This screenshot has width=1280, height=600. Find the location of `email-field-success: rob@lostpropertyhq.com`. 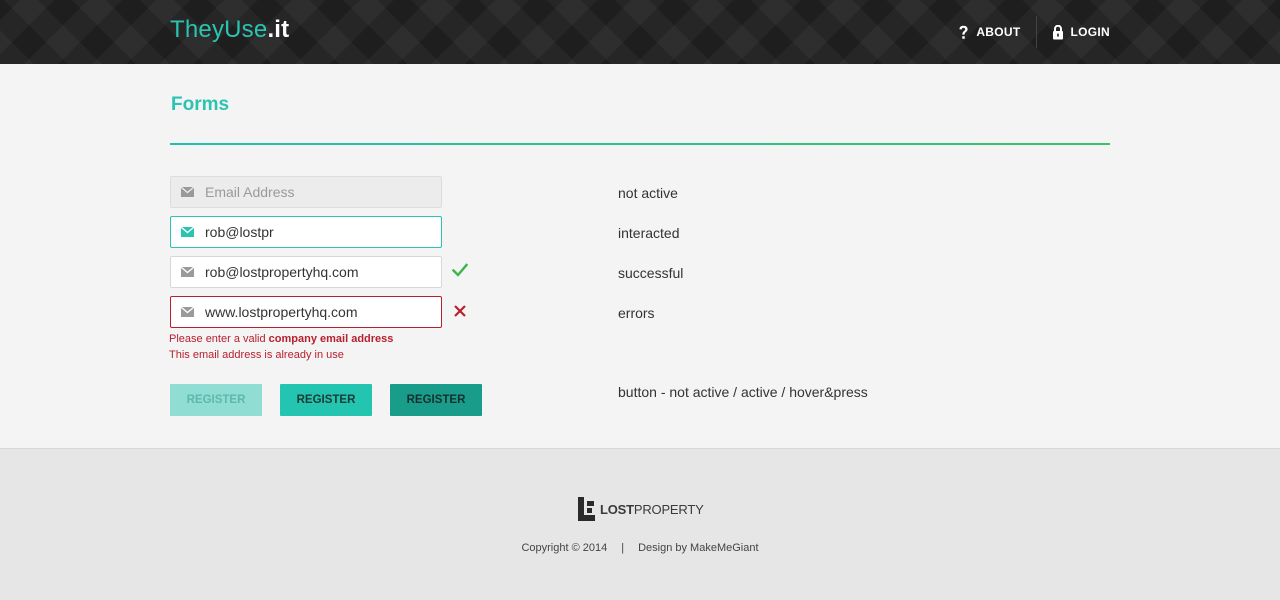

email-field-success: rob@lostpropertyhq.com is located at coordinates (306, 272).